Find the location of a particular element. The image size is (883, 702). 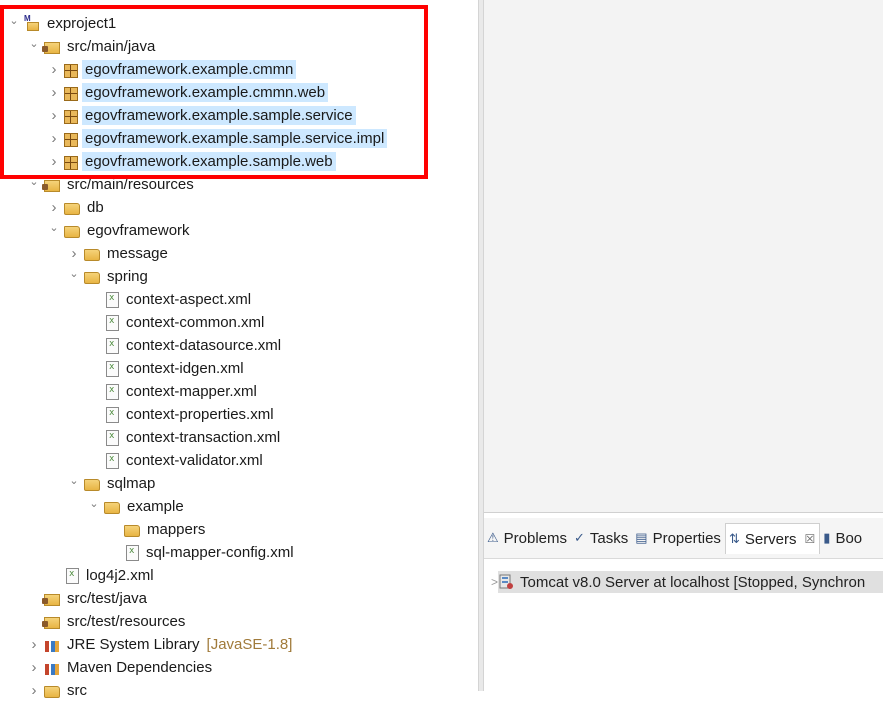

bookmarks-icon: ▮ is located at coordinates (827, 537).